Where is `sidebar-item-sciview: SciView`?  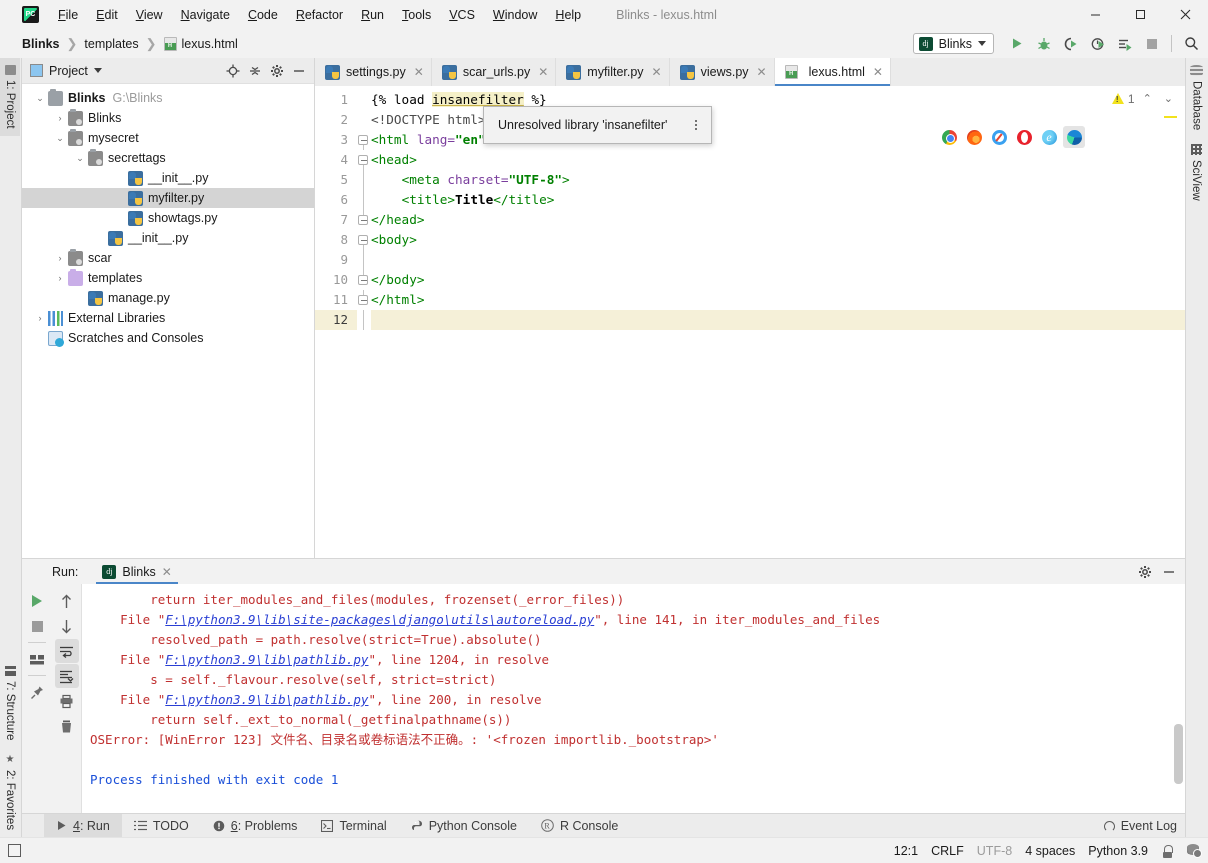
sidebar-item-sciview: SciView is located at coordinates (1196, 172).